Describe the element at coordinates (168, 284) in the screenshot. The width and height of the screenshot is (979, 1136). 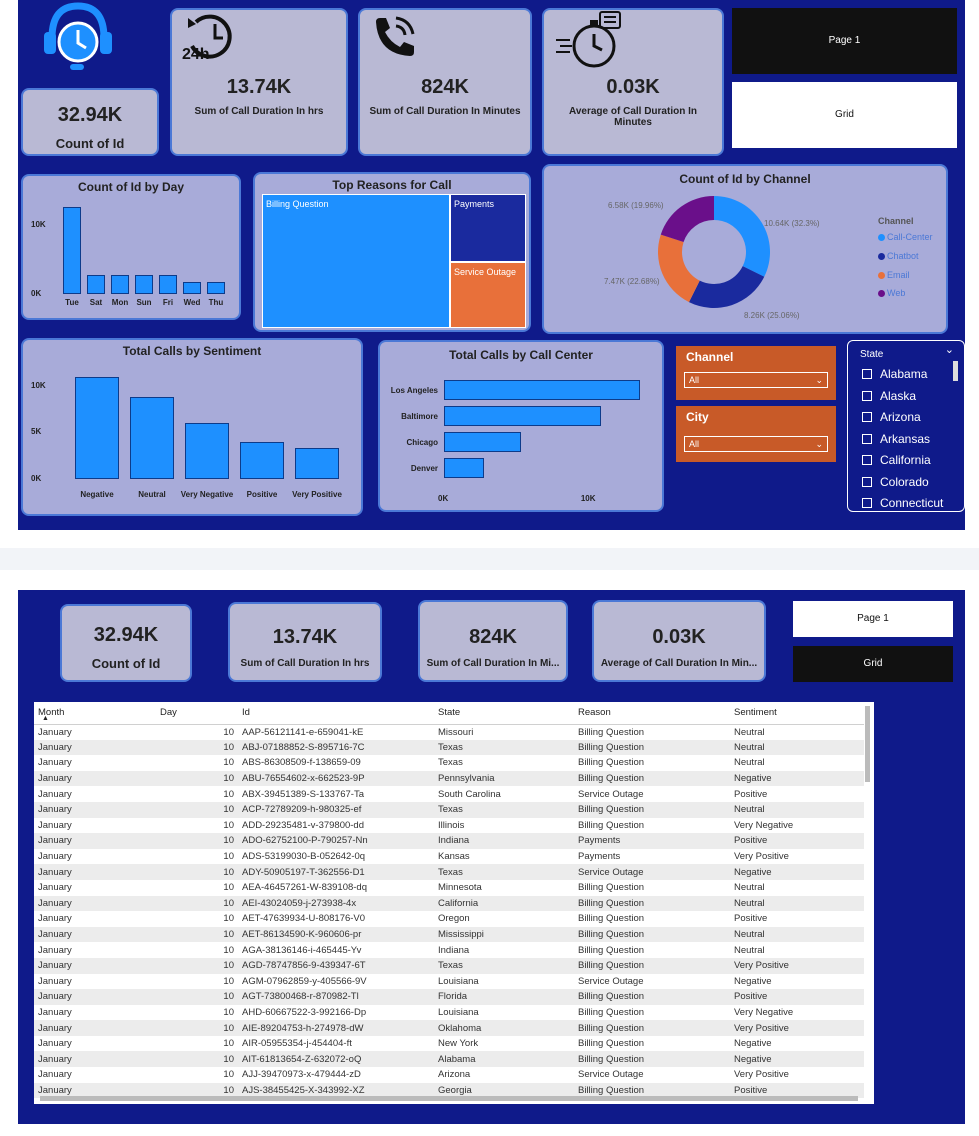
I see `bar-fri` at that location.